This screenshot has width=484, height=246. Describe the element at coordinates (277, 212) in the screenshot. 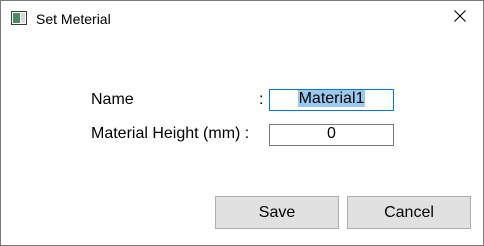

I see `save-button: Save` at that location.